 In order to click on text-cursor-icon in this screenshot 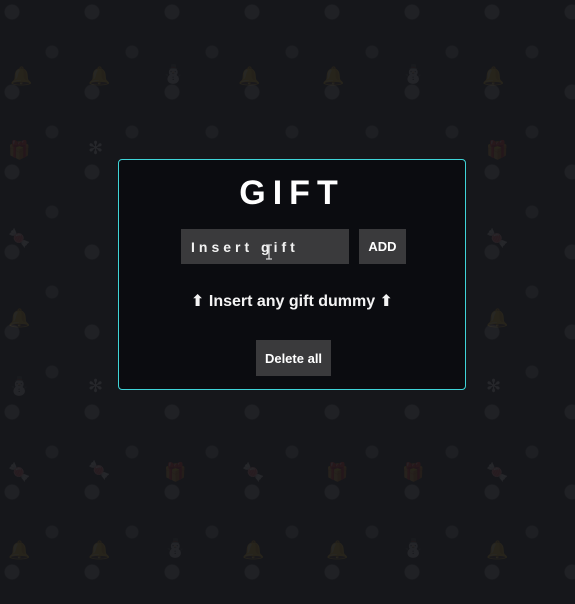, I will do `click(269, 252)`.